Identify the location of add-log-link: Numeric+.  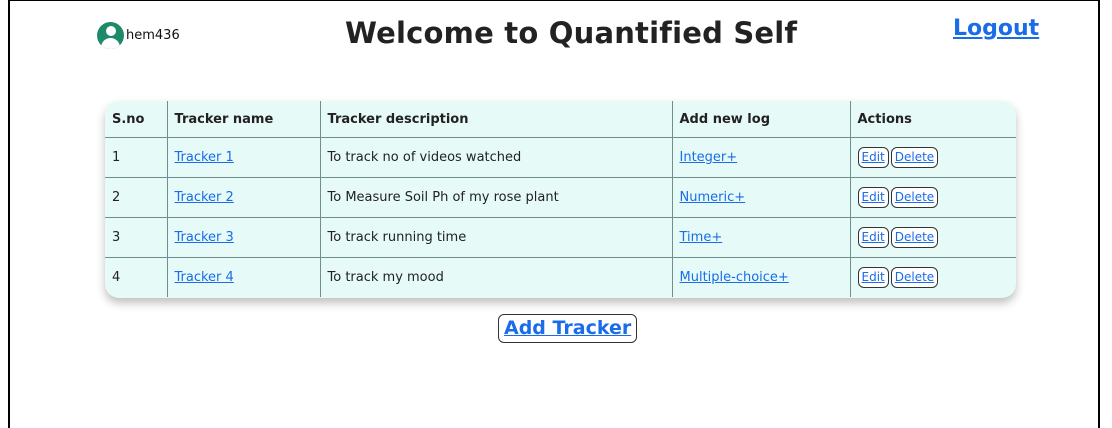
(713, 197).